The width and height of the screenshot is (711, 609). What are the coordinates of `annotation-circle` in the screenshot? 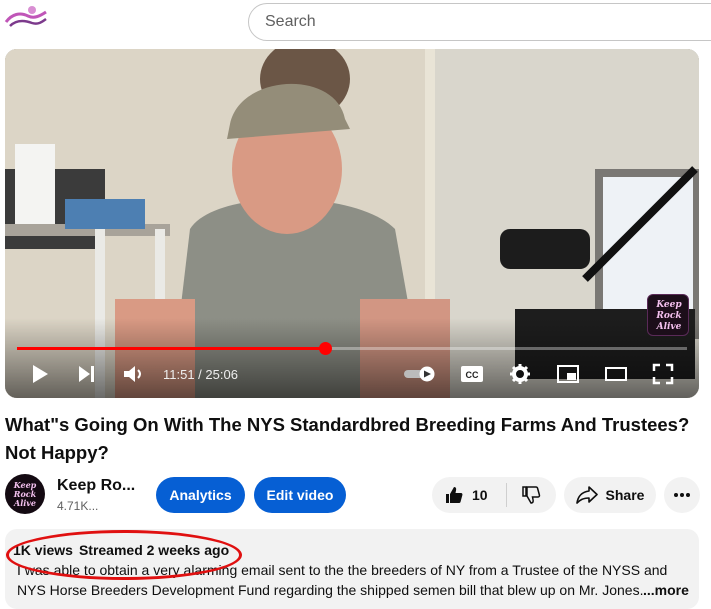 It's located at (124, 555).